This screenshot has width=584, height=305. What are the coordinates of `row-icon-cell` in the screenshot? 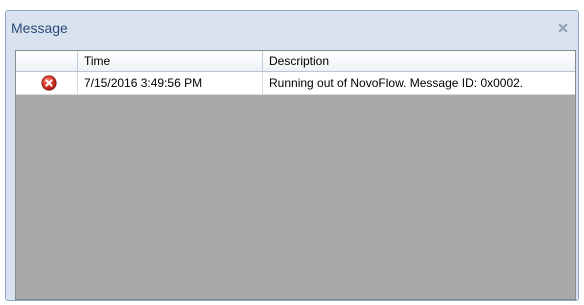 It's located at (47, 83).